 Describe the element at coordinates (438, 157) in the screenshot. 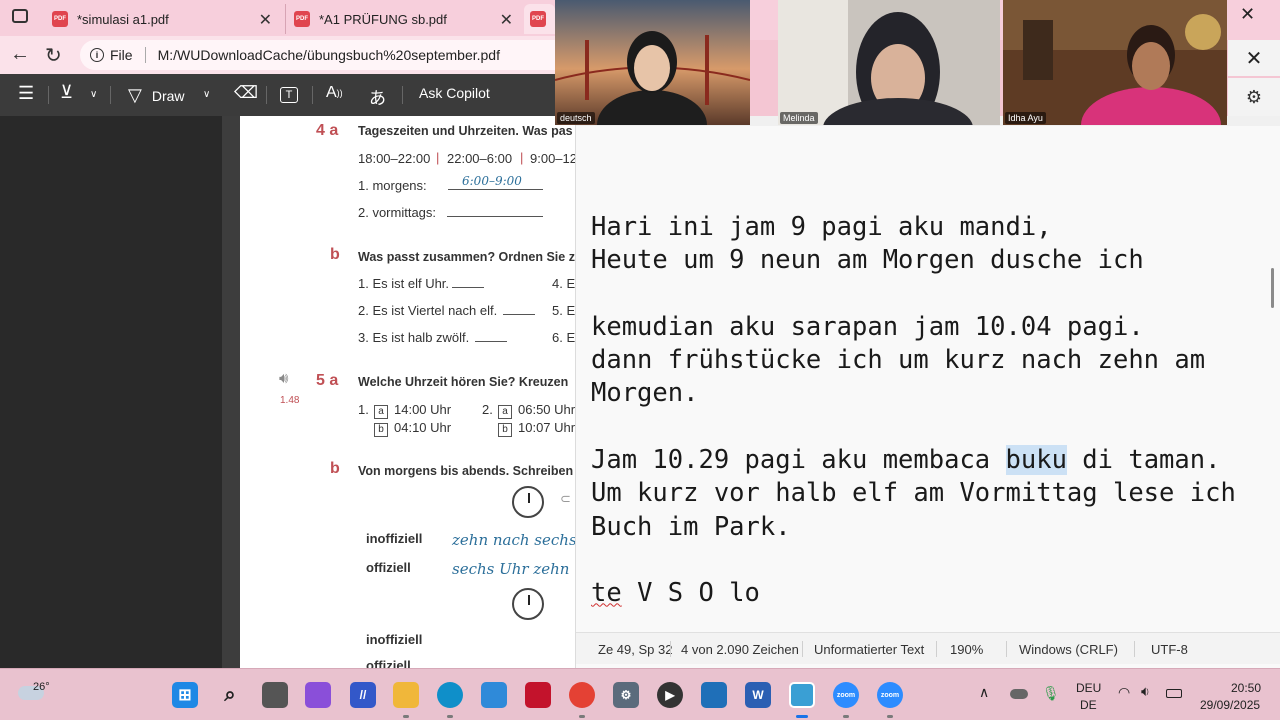

I see `time-sep: |` at that location.